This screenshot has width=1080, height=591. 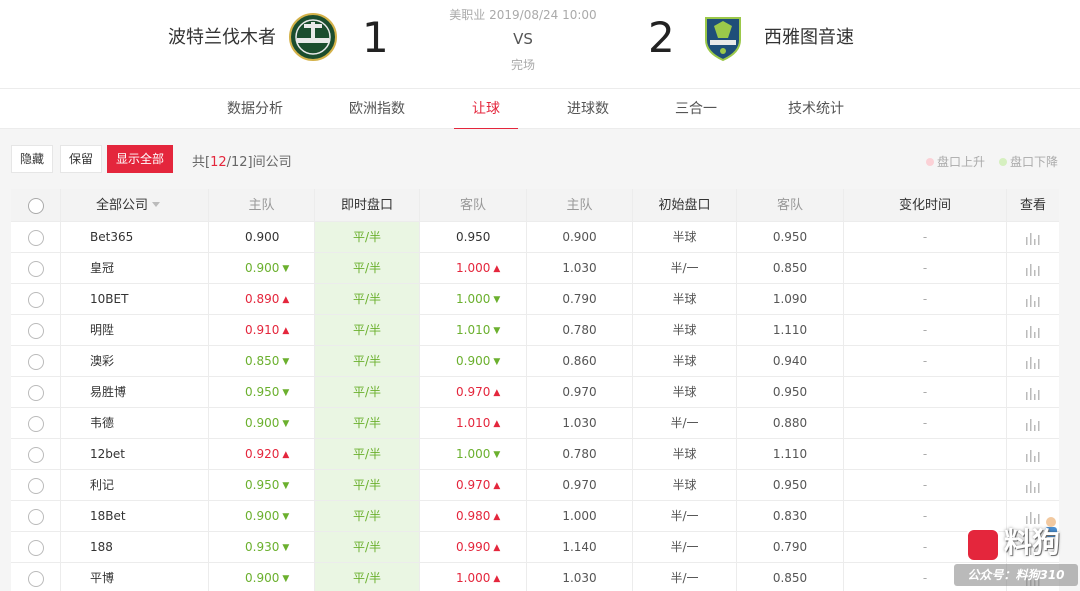 What do you see at coordinates (135, 268) in the screenshot?
I see `company-name: 皇冠` at bounding box center [135, 268].